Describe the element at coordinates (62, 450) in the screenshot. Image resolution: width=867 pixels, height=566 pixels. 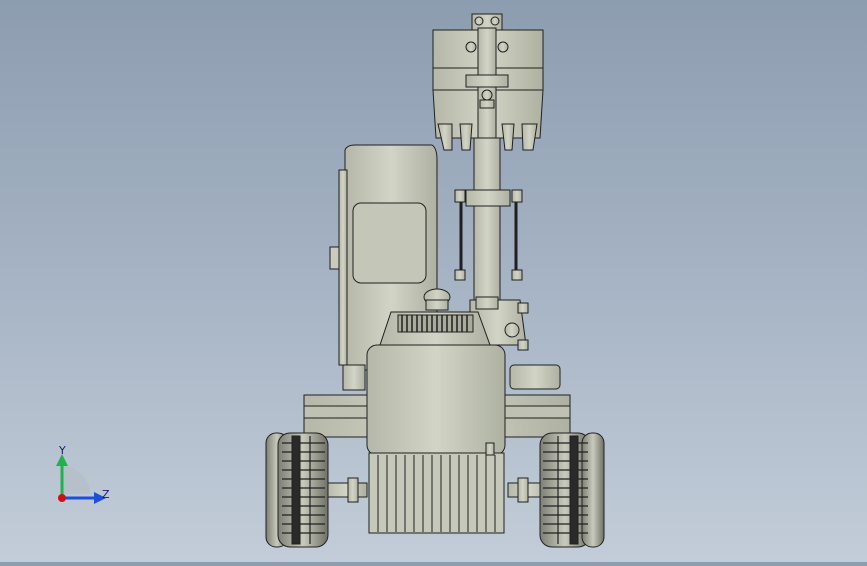
I see `y-axis-label: Y` at that location.